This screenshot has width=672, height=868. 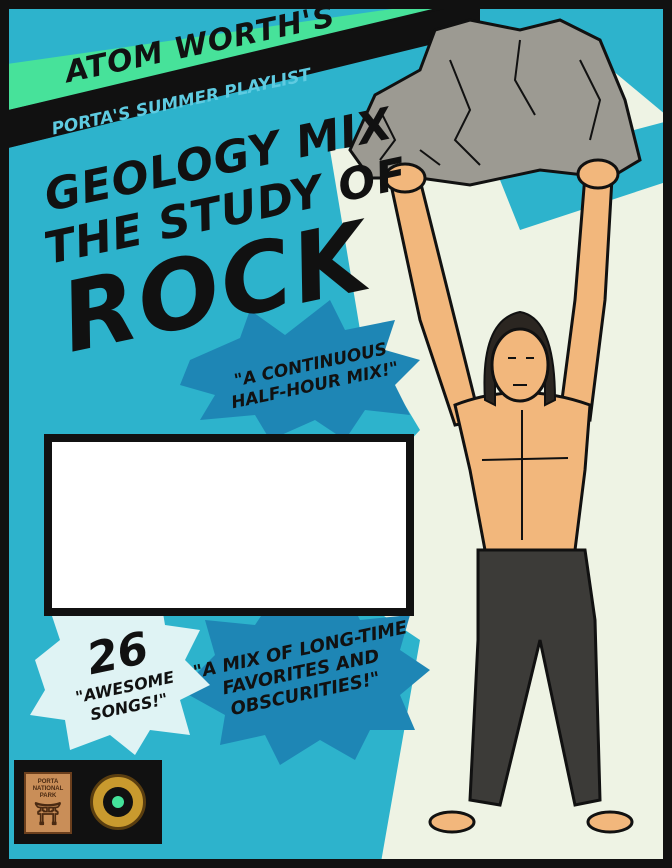 I want to click on picnic-table-icon: ⛩, so click(x=48, y=813).